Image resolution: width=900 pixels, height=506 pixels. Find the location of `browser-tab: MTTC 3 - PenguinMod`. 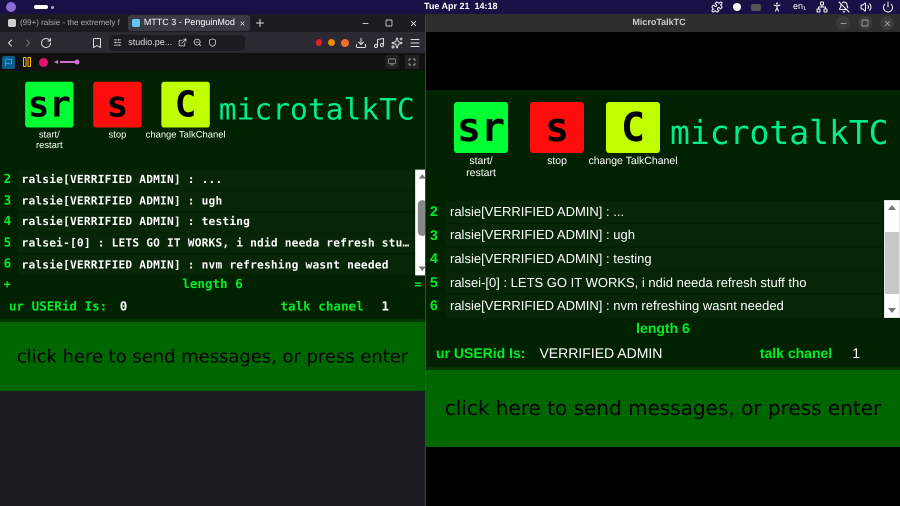

browser-tab: MTTC 3 - PenguinMod is located at coordinates (189, 23).